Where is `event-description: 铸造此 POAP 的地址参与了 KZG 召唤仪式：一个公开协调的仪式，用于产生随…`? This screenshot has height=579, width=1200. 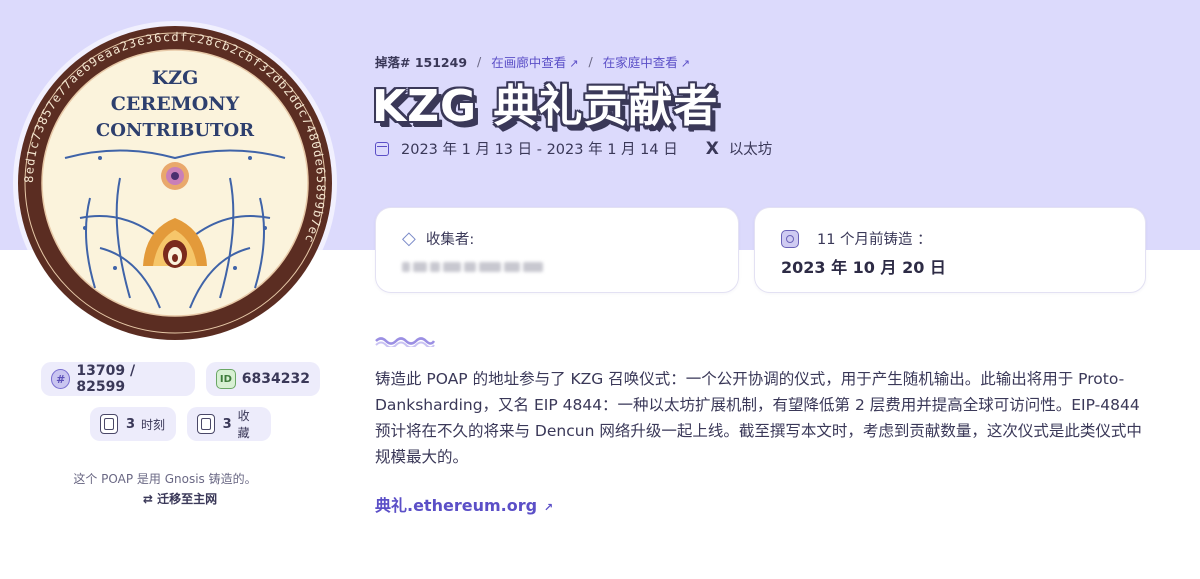
event-description: 铸造此 POAP 的地址参与了 KZG 召唤仪式：一个公开协调的仪式，用于产生随… is located at coordinates (758, 418).